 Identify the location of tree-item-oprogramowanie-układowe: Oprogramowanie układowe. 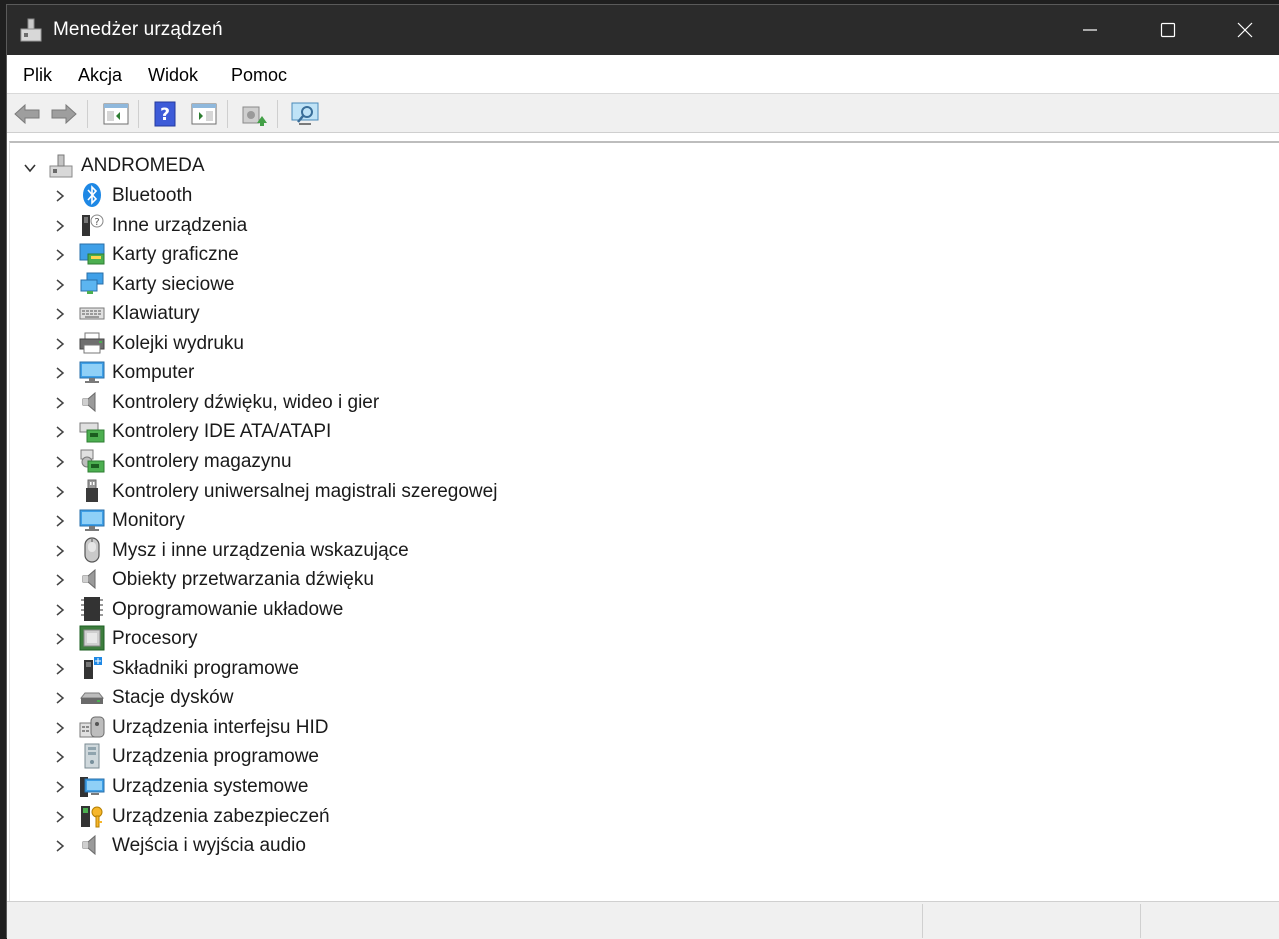
(360, 609).